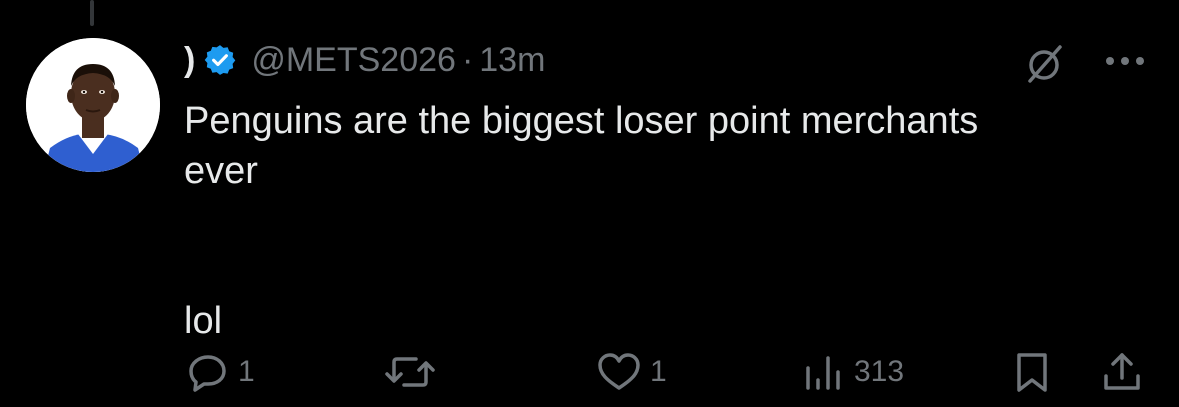  What do you see at coordinates (619, 371) in the screenshot?
I see `heart-icon` at bounding box center [619, 371].